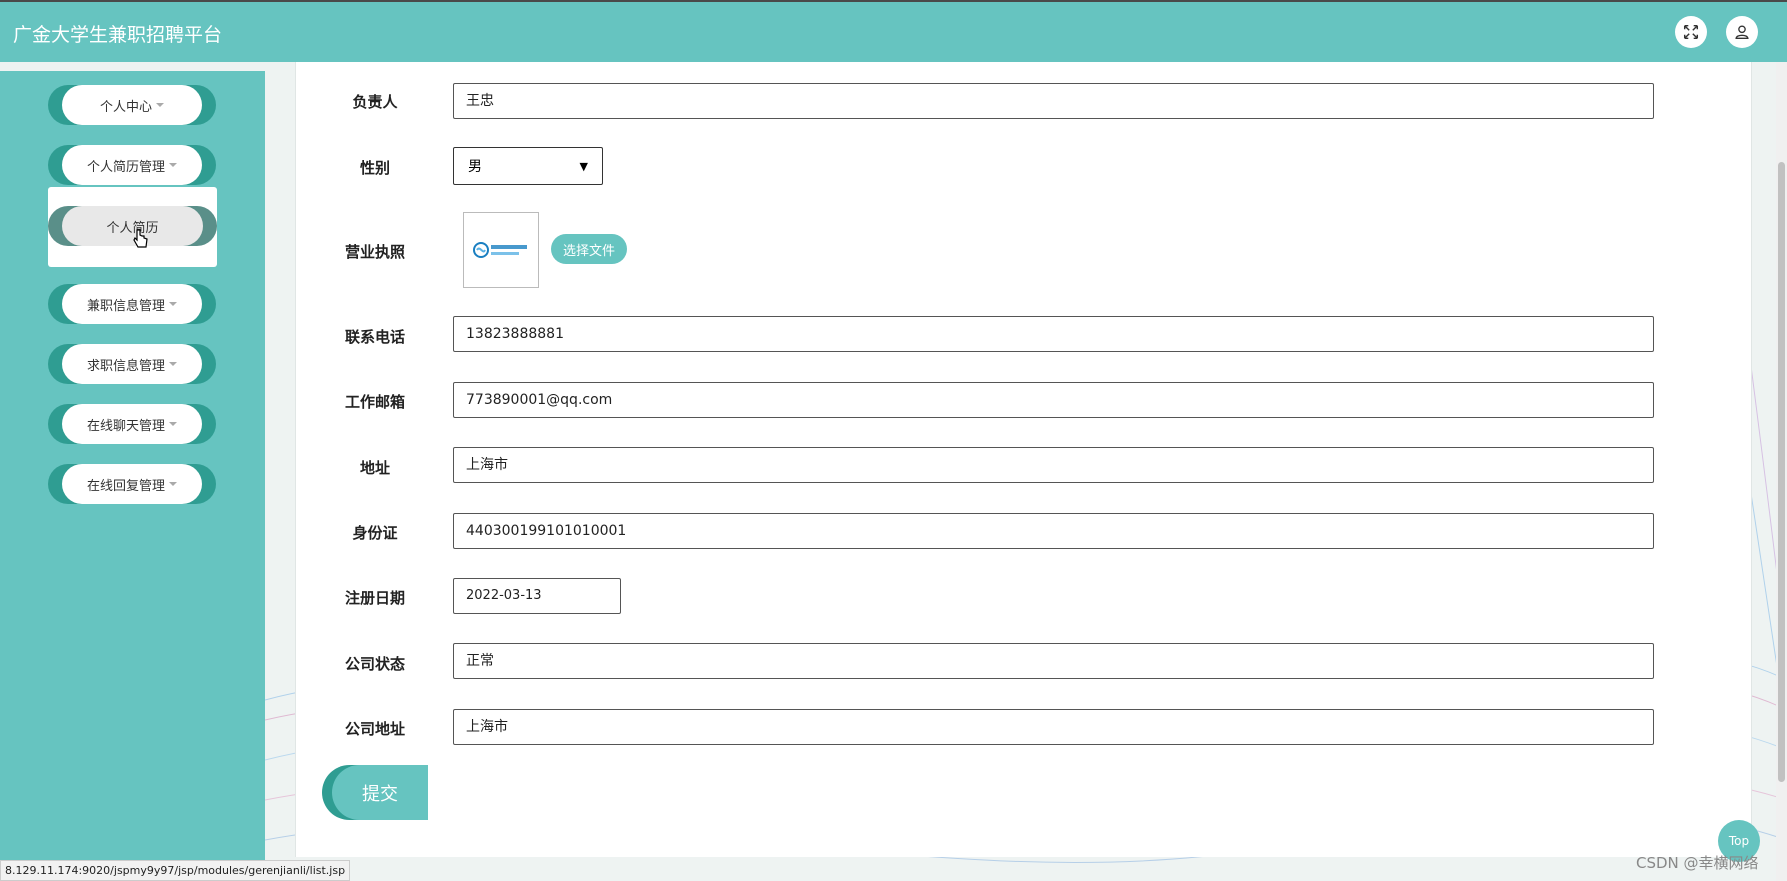 Image resolution: width=1787 pixels, height=881 pixels. What do you see at coordinates (374, 664) in the screenshot?
I see `field-label-company-status: 公司状态` at bounding box center [374, 664].